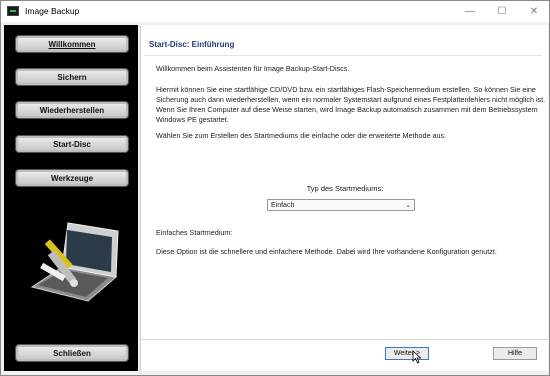 The width and height of the screenshot is (550, 376). Describe the element at coordinates (341, 205) in the screenshot. I see `media-type-select: Einfach ⌄` at that location.